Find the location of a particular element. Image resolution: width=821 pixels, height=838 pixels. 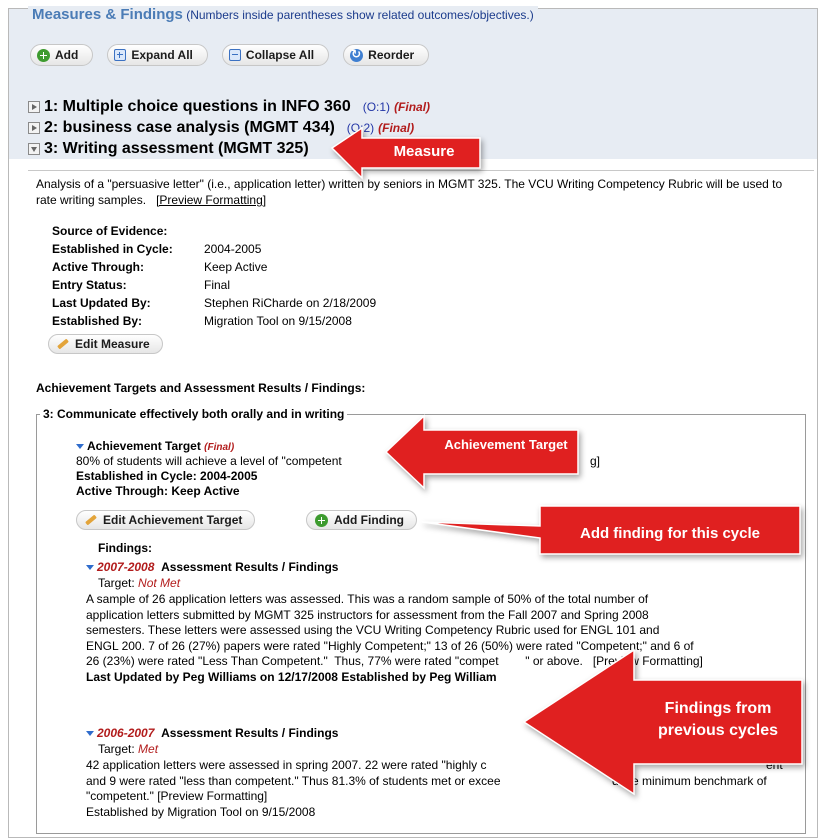

findings-label: Findings: is located at coordinates (125, 548).